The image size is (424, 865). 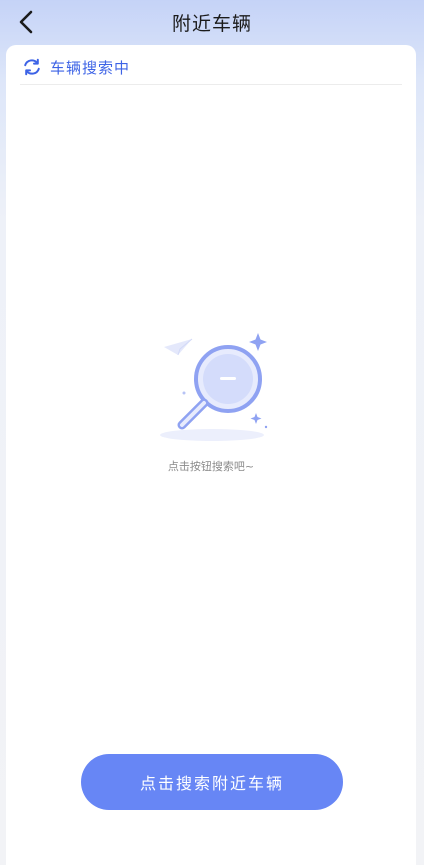 What do you see at coordinates (212, 782) in the screenshot?
I see `search-nearby-vehicles-button: 点击搜索附近车辆` at bounding box center [212, 782].